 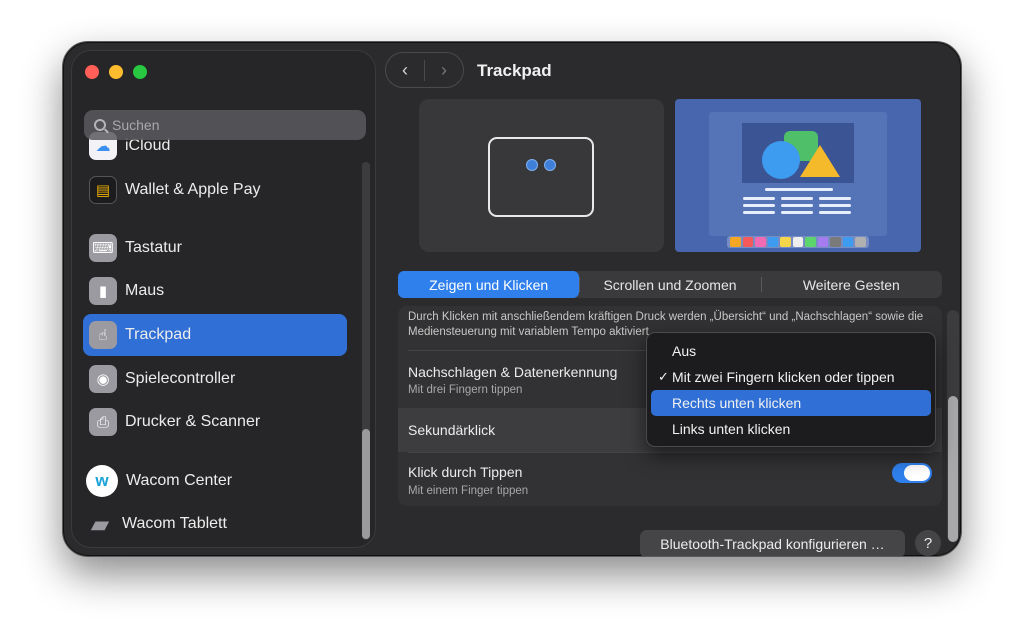 I want to click on trackpad-illustration, so click(x=541, y=177).